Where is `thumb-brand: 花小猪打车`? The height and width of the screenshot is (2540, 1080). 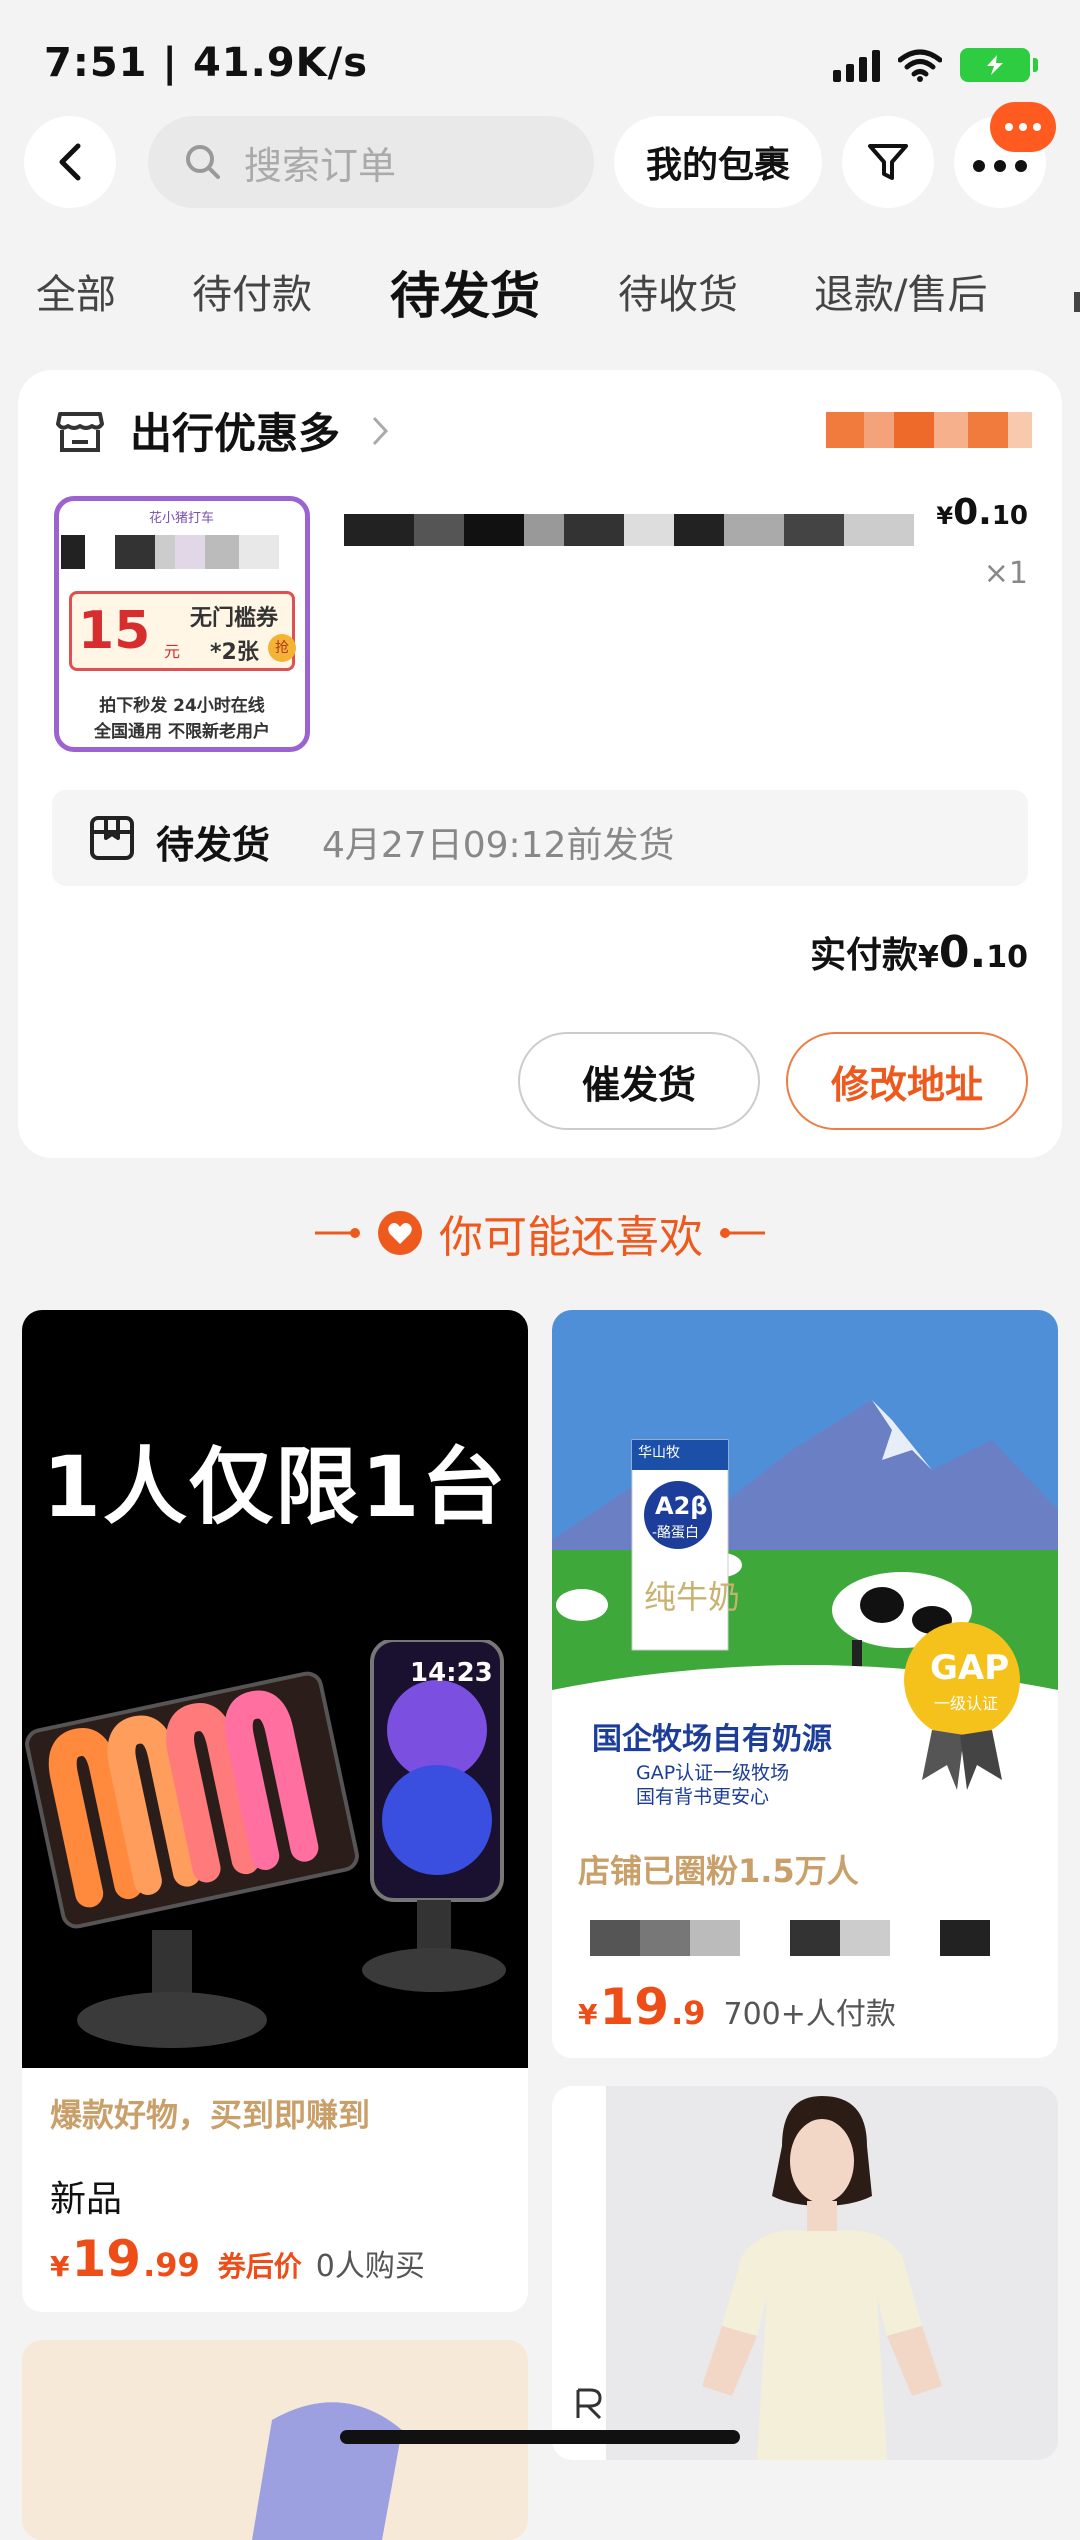 thumb-brand: 花小猪打车 is located at coordinates (182, 518).